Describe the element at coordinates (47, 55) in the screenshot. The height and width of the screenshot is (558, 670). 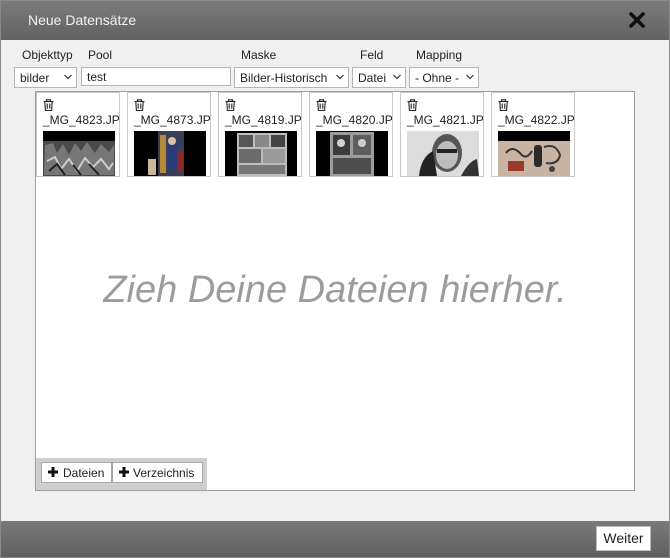
I see `objekttyp-label: Objekttyp` at that location.